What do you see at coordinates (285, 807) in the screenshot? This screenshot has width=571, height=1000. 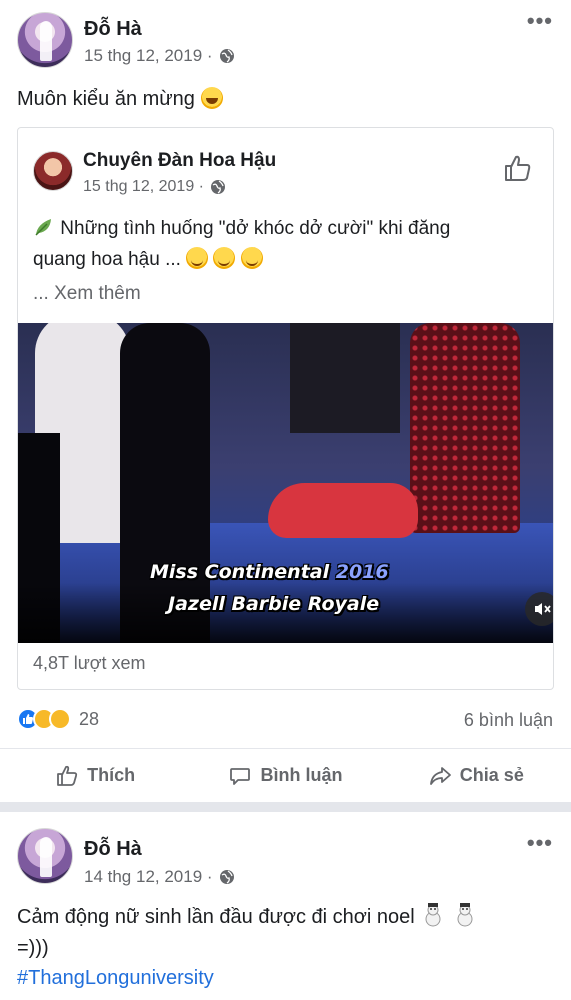 I see `feed-separator` at bounding box center [285, 807].